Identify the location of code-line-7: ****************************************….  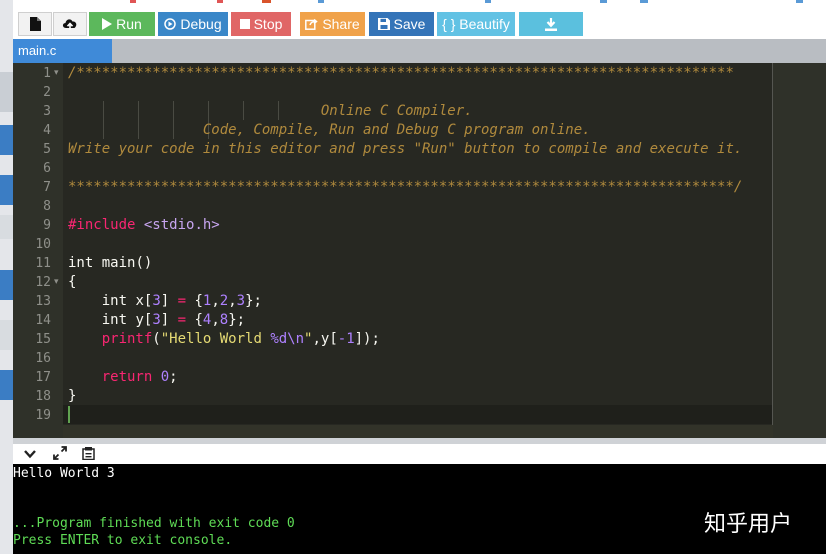
(405, 187).